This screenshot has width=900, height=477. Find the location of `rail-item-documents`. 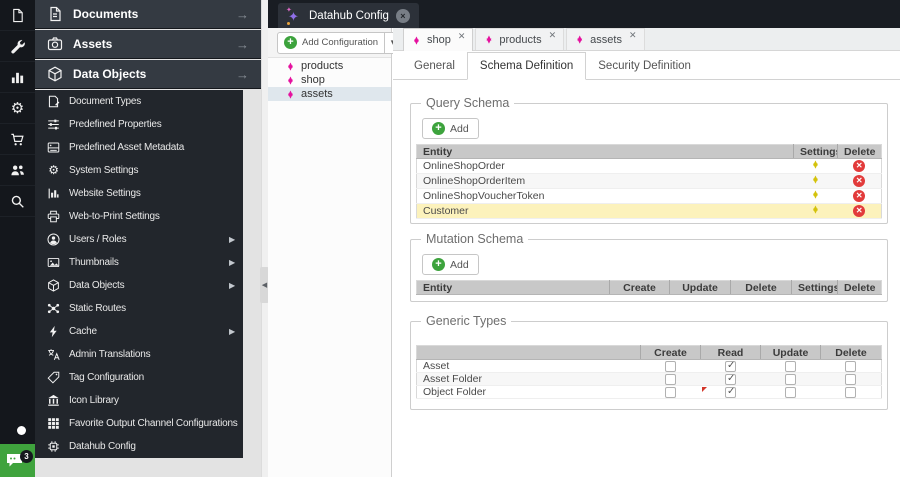

rail-item-documents is located at coordinates (17, 15).